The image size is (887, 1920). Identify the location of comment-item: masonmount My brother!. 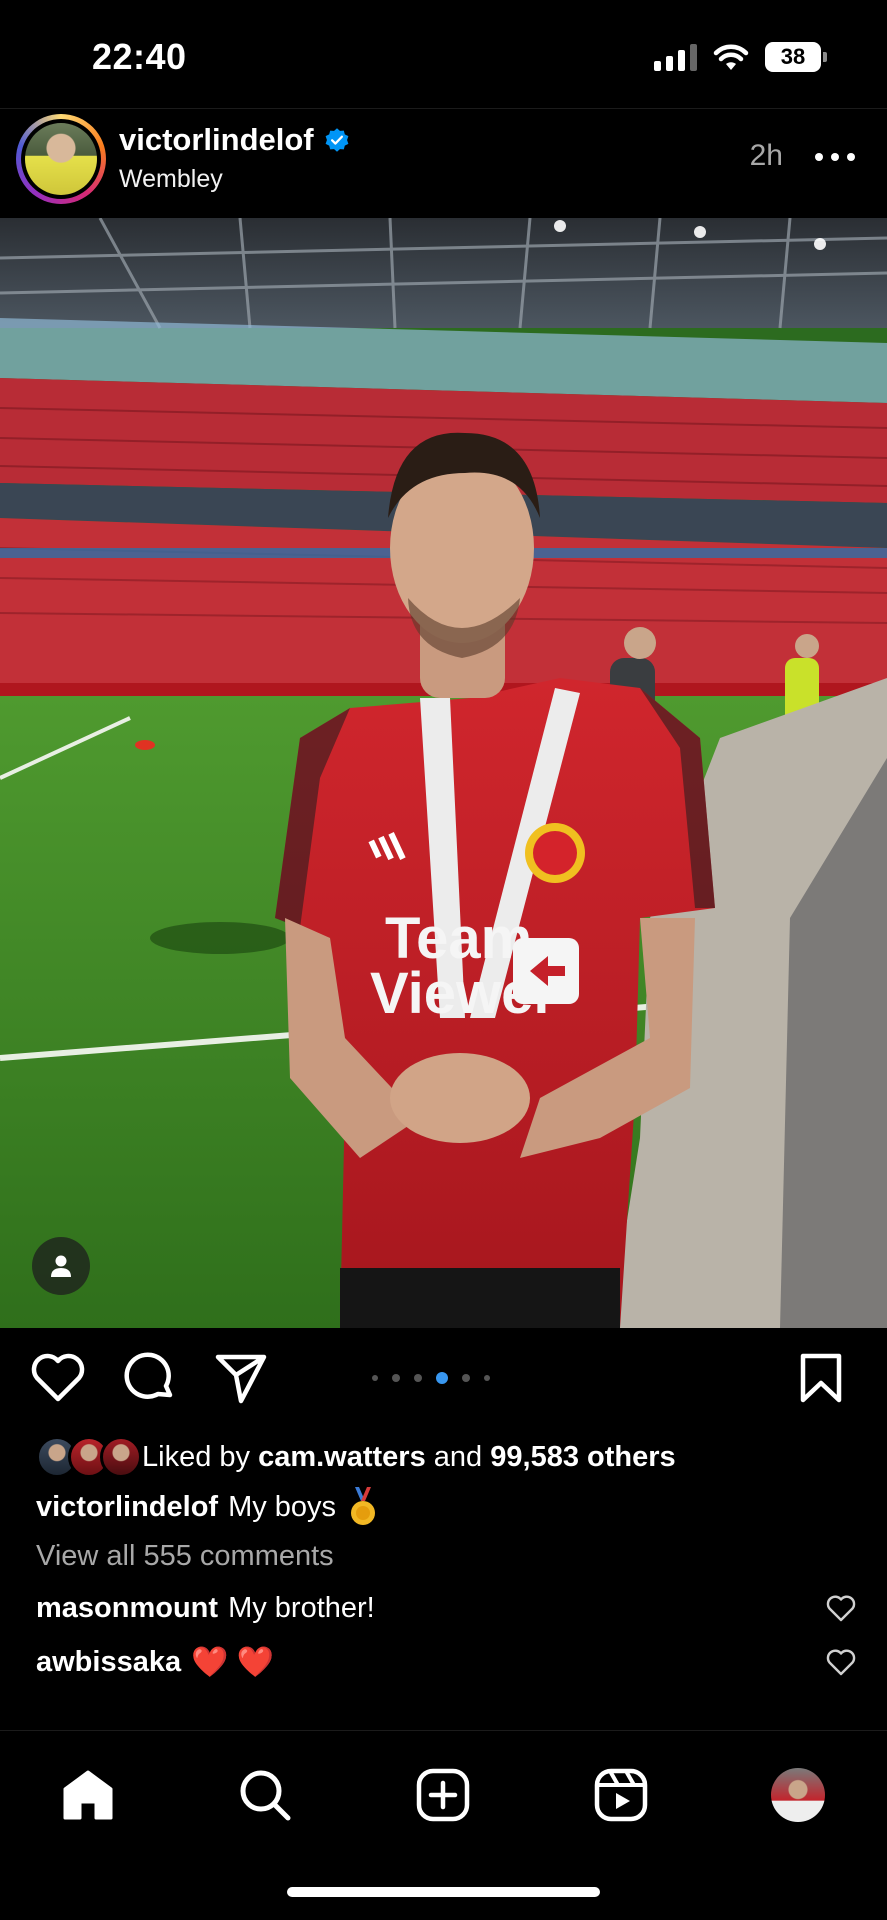
(446, 1608).